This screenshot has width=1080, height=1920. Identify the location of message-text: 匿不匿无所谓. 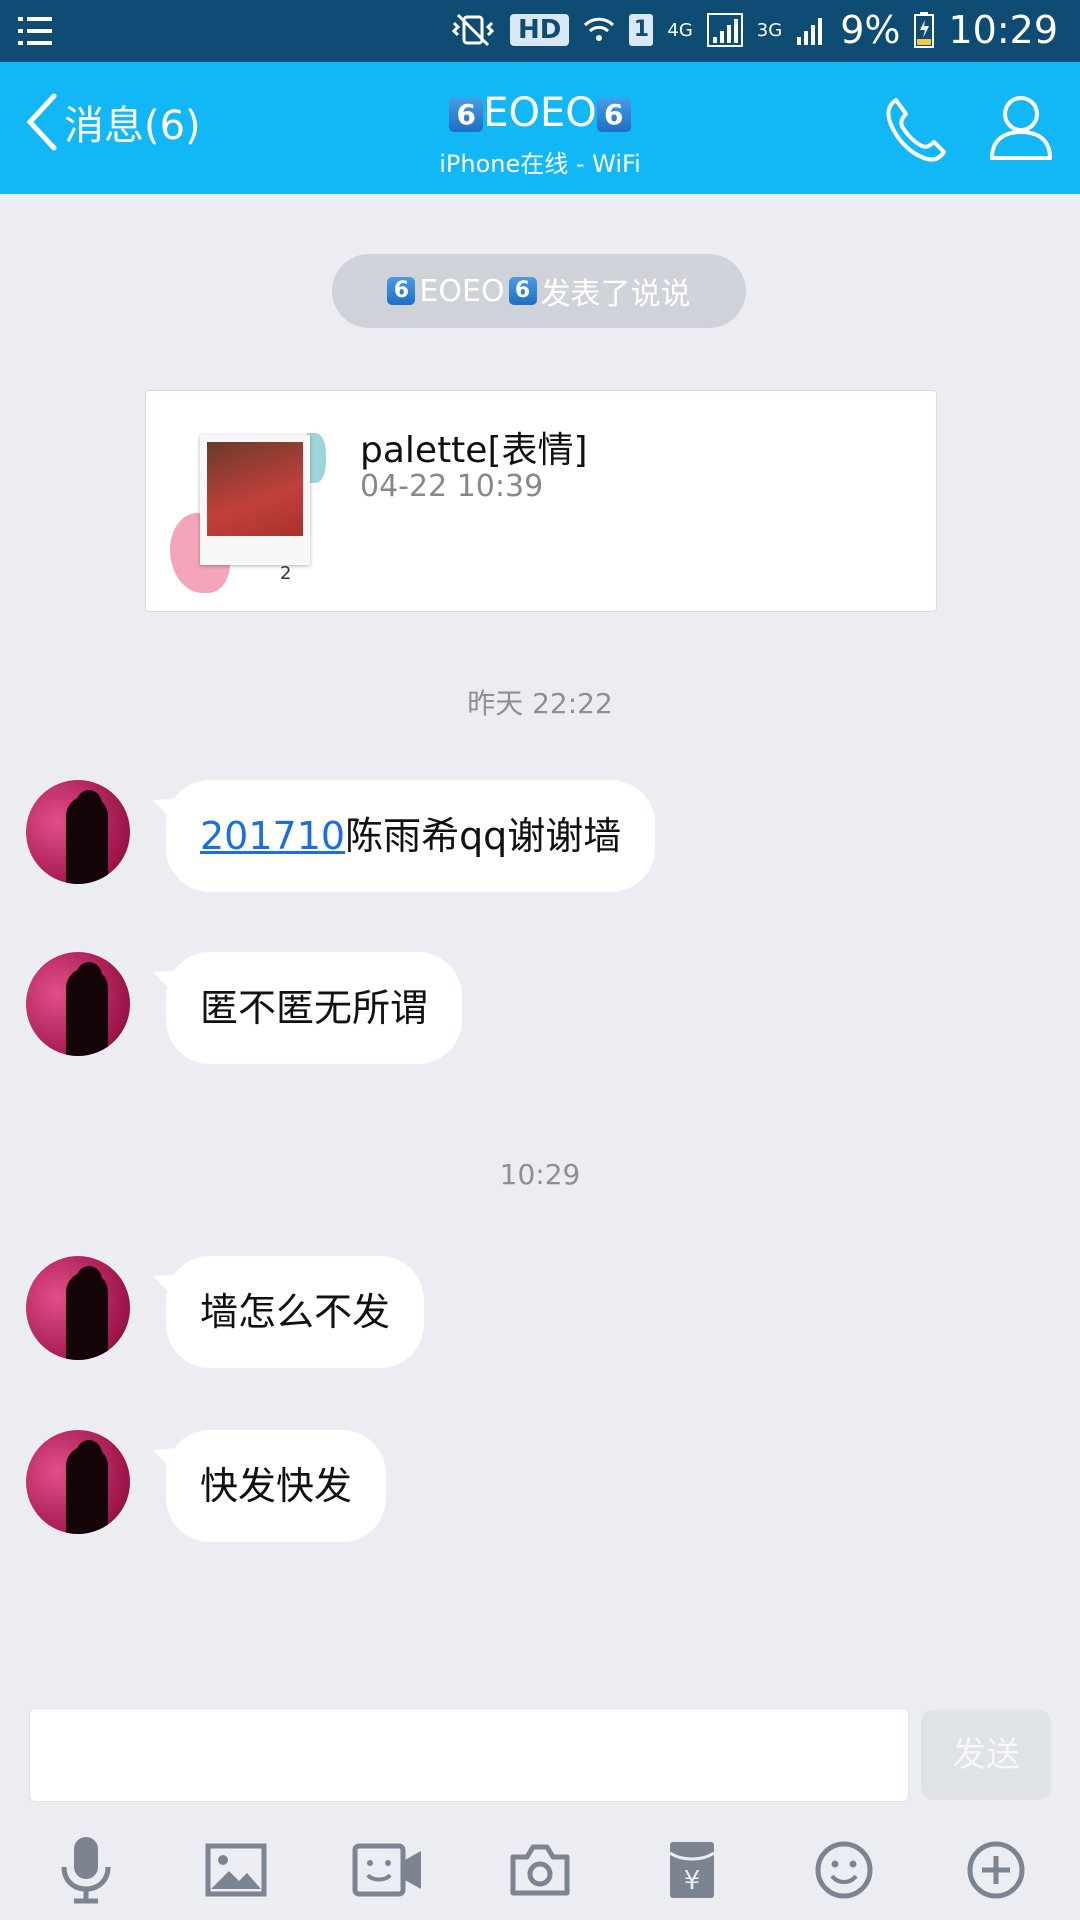
(314, 1008).